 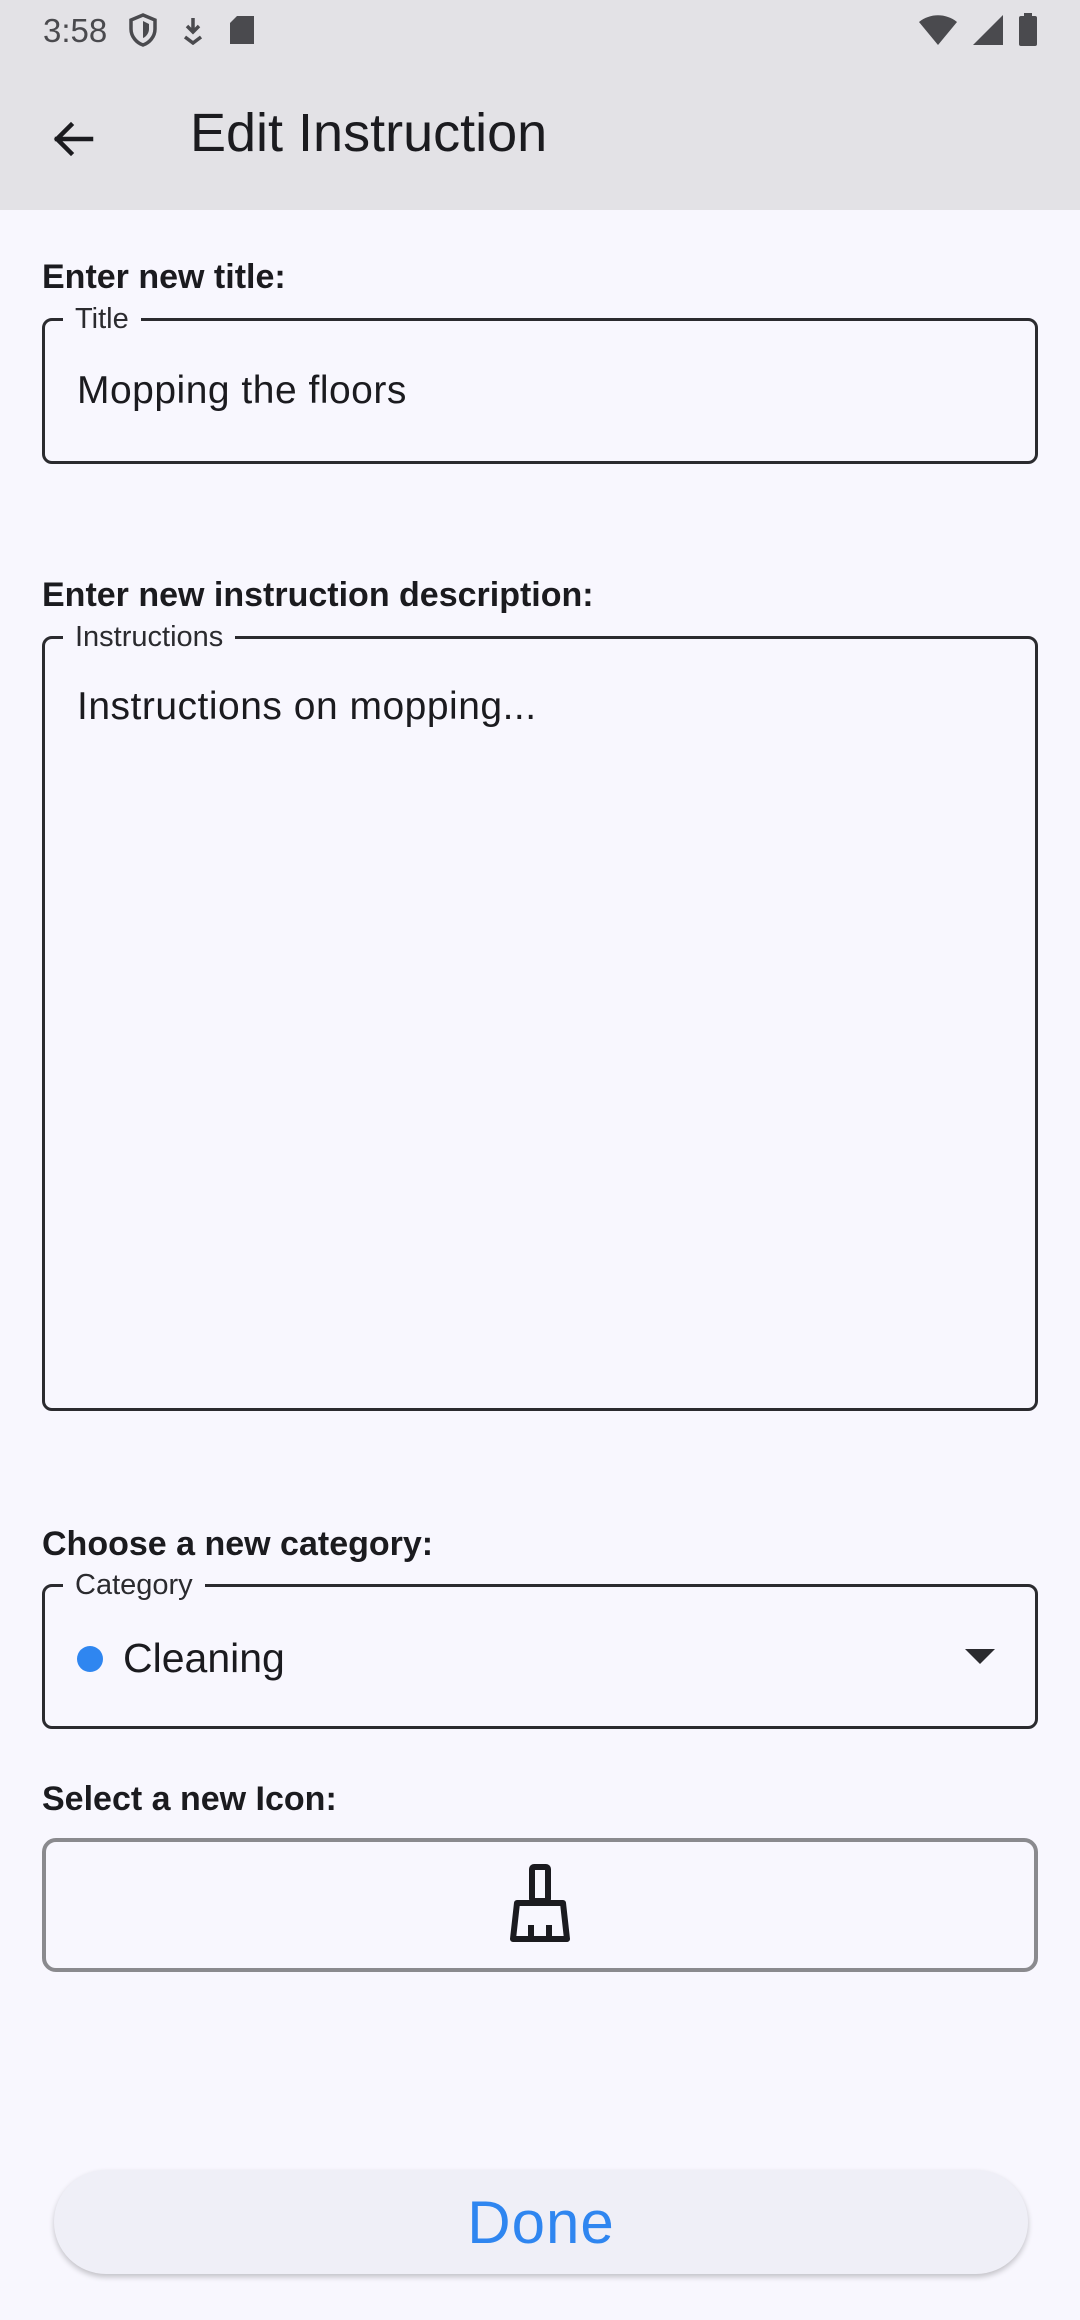 I want to click on app-bar: Edit Instruction, so click(x=540, y=136).